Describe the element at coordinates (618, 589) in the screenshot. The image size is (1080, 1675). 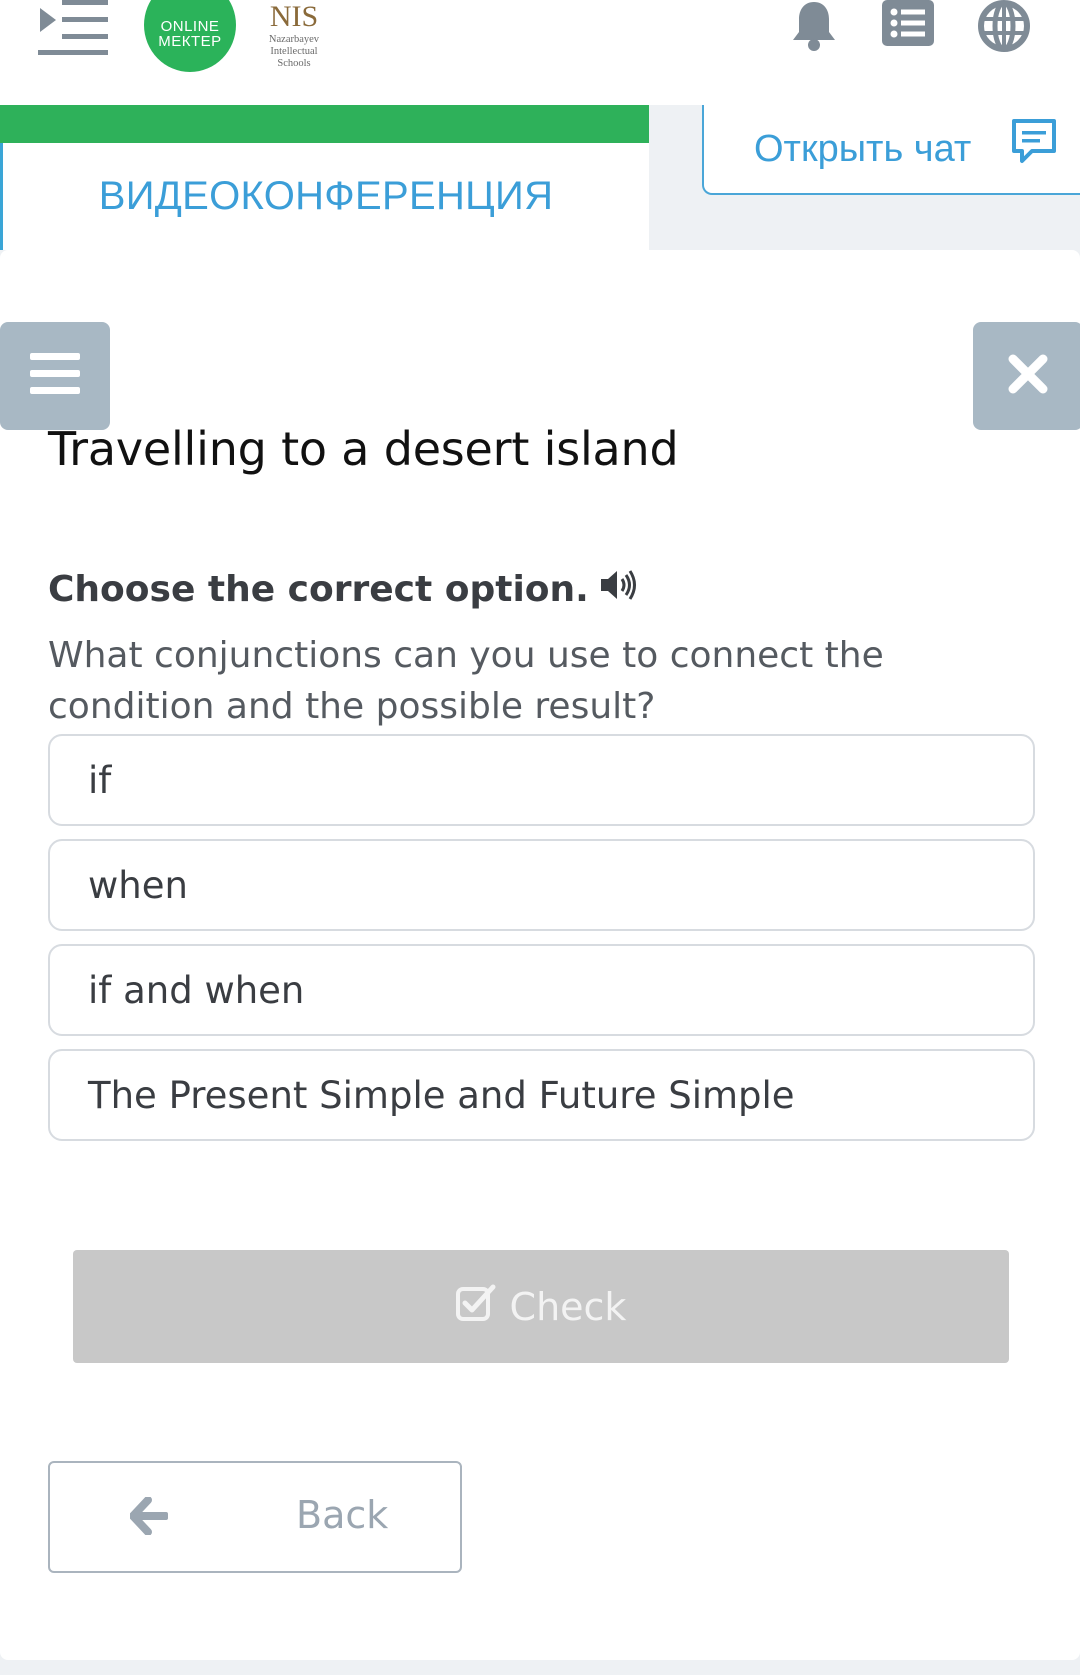
I see `speaker-icon` at that location.